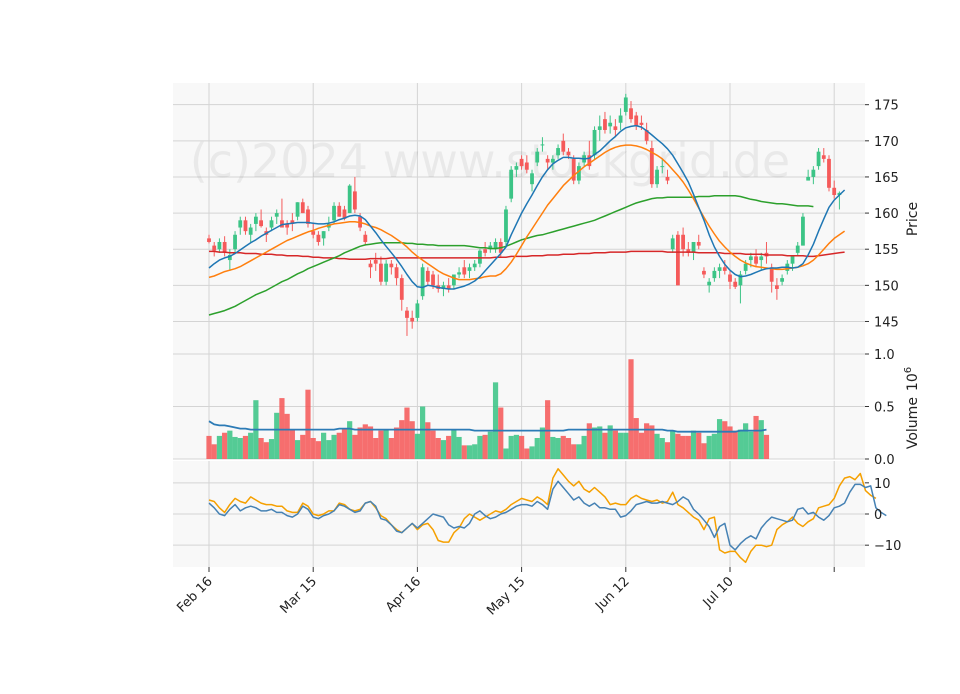  Describe the element at coordinates (913, 382) in the screenshot. I see `volume-axis-multiplier-base: 10` at that location.